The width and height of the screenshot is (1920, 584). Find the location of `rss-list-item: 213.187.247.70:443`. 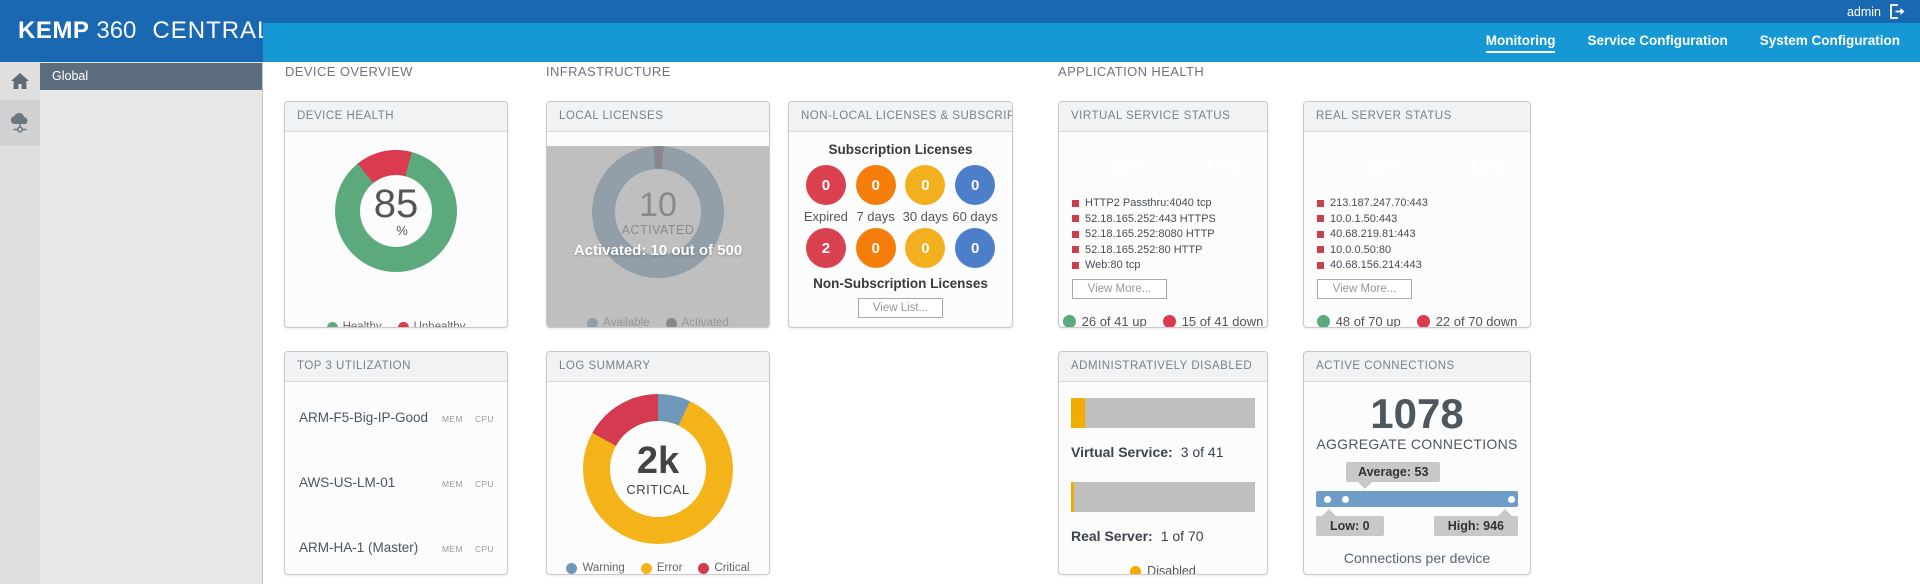

rss-list-item: 213.187.247.70:443 is located at coordinates (1423, 203).